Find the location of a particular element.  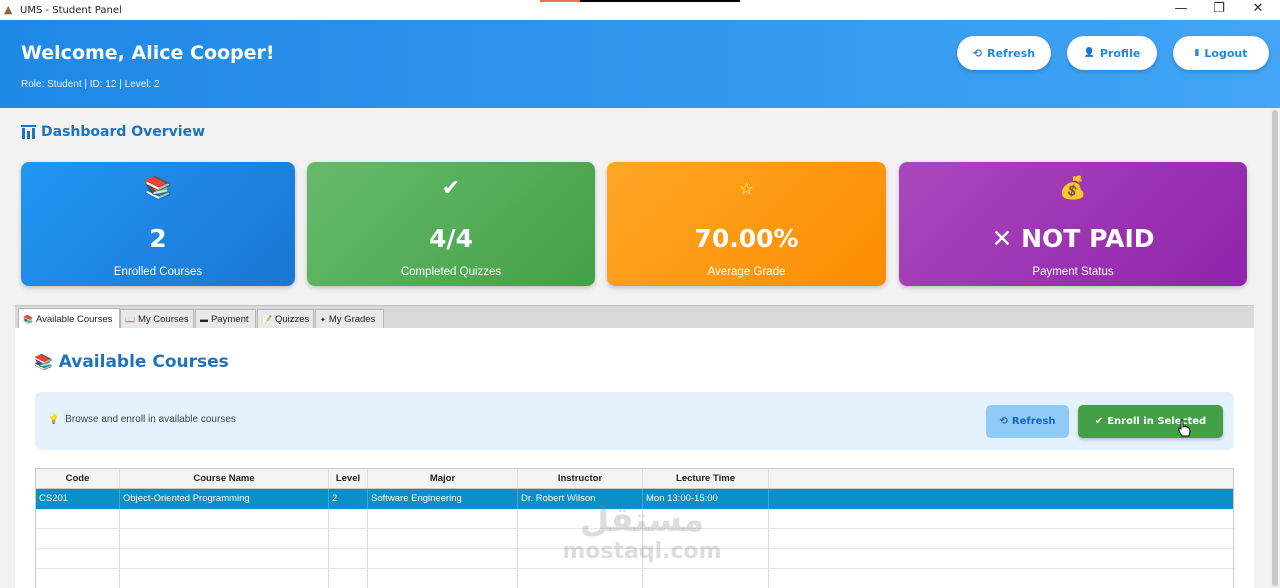

vertical-scrollbar is located at coordinates (1275, 348).